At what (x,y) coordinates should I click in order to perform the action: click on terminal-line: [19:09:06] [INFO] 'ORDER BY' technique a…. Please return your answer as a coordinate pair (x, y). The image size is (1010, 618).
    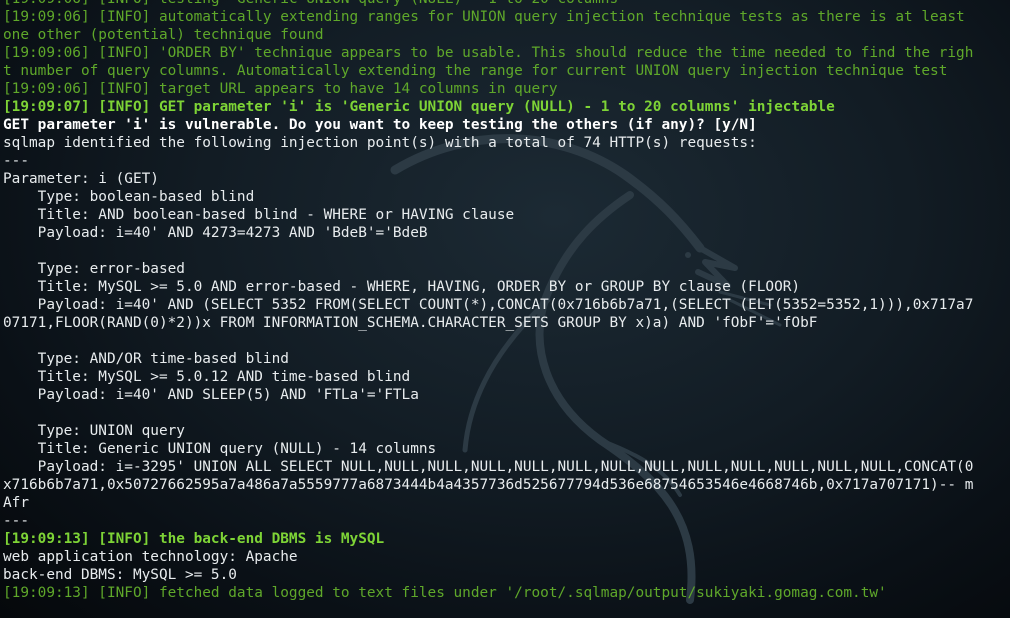
    Looking at the image, I should click on (488, 53).